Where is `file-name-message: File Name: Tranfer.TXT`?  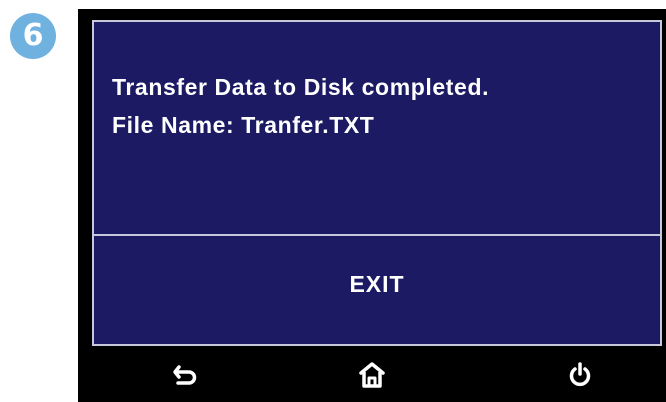
file-name-message: File Name: Tranfer.TXT is located at coordinates (243, 125).